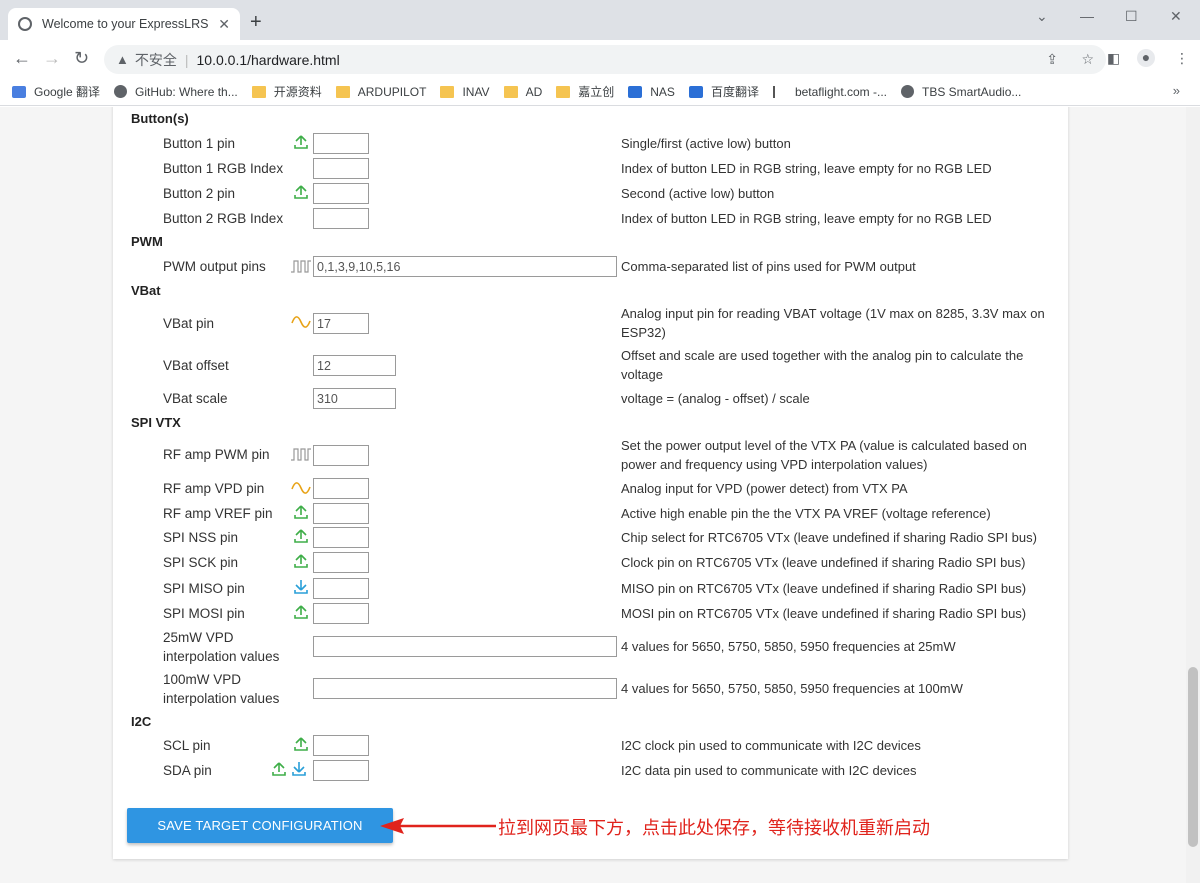  Describe the element at coordinates (585, 91) in the screenshot. I see `bookmark-folder: 嘉立创` at that location.